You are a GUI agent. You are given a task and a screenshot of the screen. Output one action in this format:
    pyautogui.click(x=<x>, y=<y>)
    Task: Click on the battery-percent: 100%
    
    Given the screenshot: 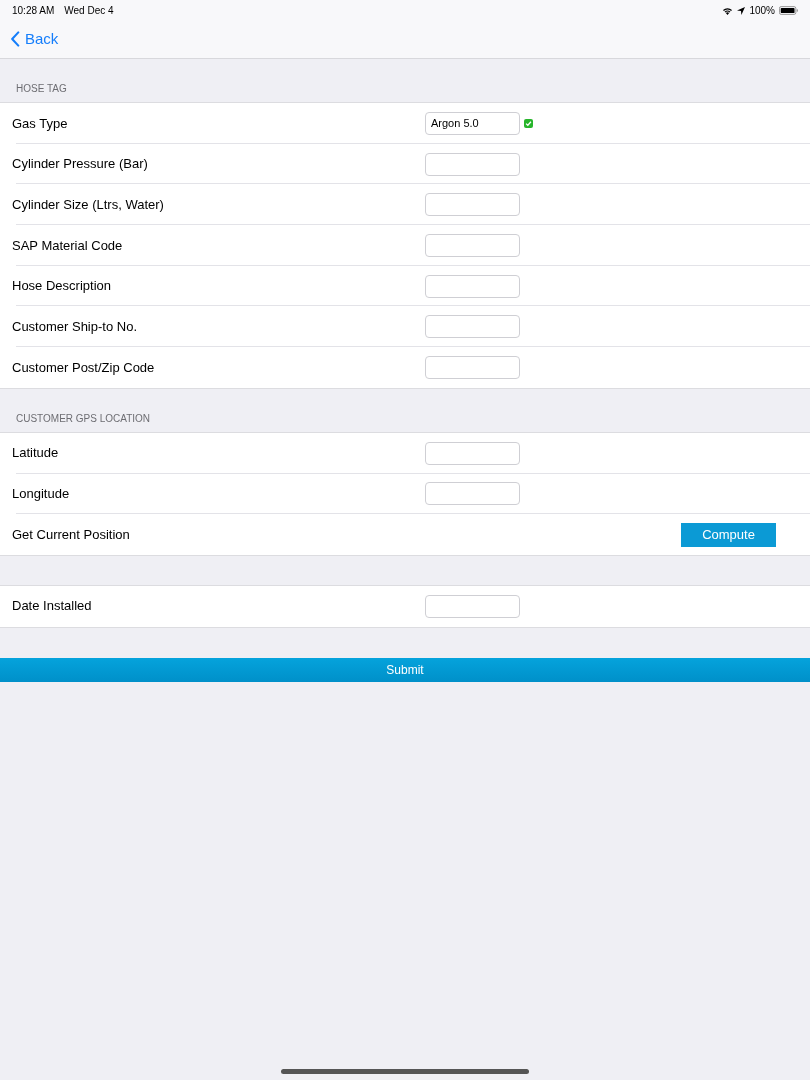 What is the action you would take?
    pyautogui.click(x=762, y=11)
    